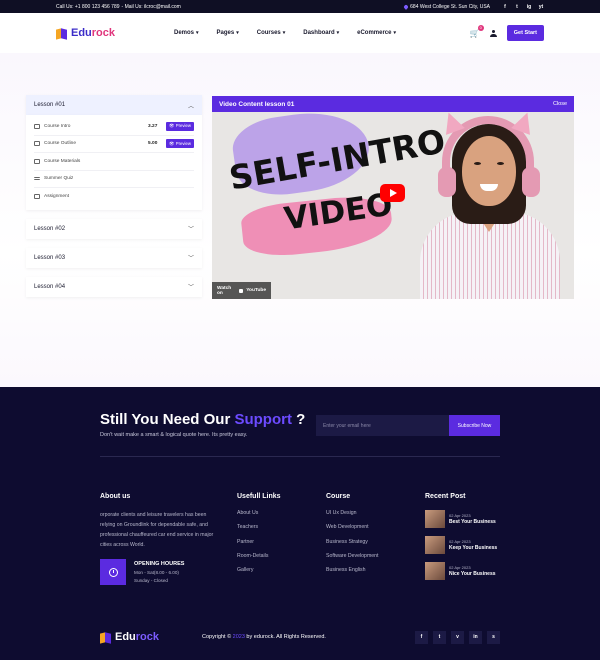 The width and height of the screenshot is (600, 660). Describe the element at coordinates (60, 144) in the screenshot. I see `lesson-item-label: Course Outline` at that location.